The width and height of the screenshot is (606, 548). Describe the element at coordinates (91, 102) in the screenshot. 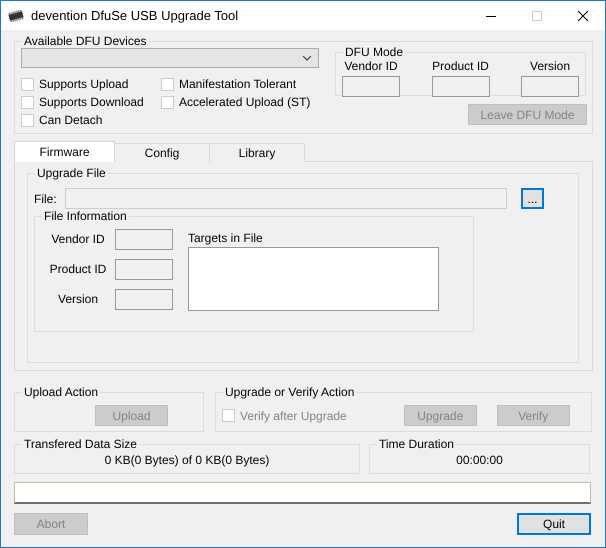

I see `checkbox: Supports Download` at that location.